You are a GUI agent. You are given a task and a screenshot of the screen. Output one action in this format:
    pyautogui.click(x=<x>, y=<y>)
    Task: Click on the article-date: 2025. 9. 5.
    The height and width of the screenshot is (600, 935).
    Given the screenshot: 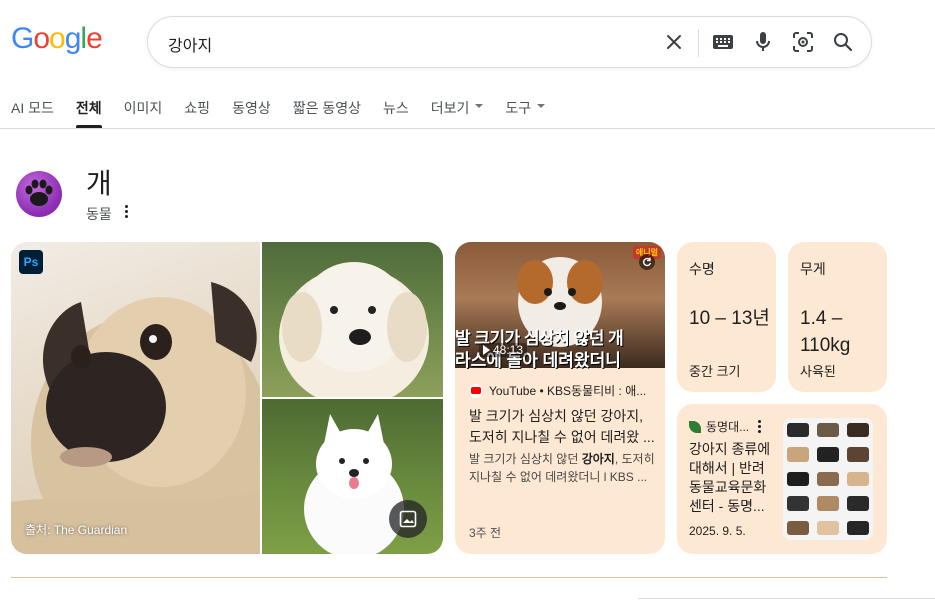 What is the action you would take?
    pyautogui.click(x=717, y=531)
    